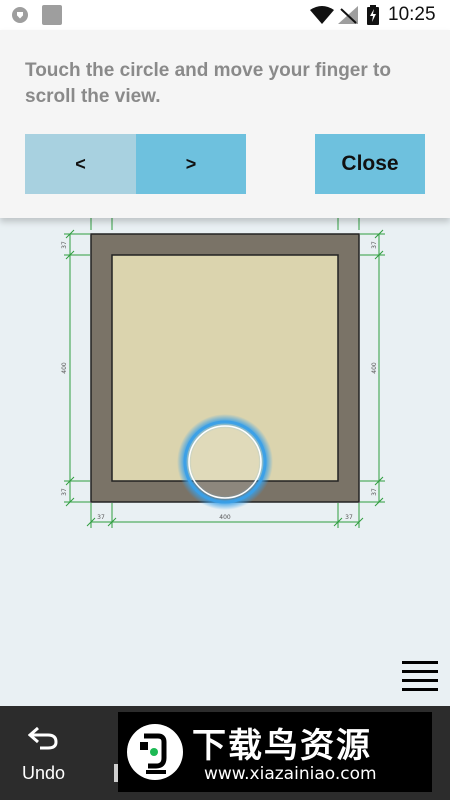 This screenshot has height=800, width=450. What do you see at coordinates (43, 738) in the screenshot?
I see `undo-arrow-icon` at bounding box center [43, 738].